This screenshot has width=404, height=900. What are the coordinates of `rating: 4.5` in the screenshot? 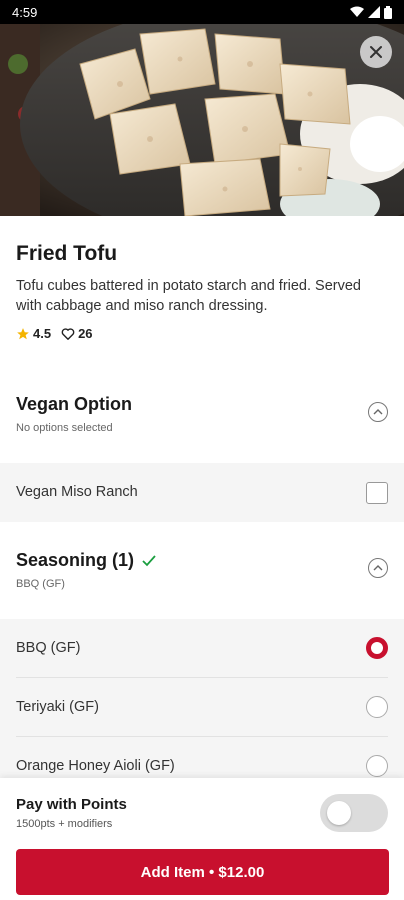 It's located at (33, 333).